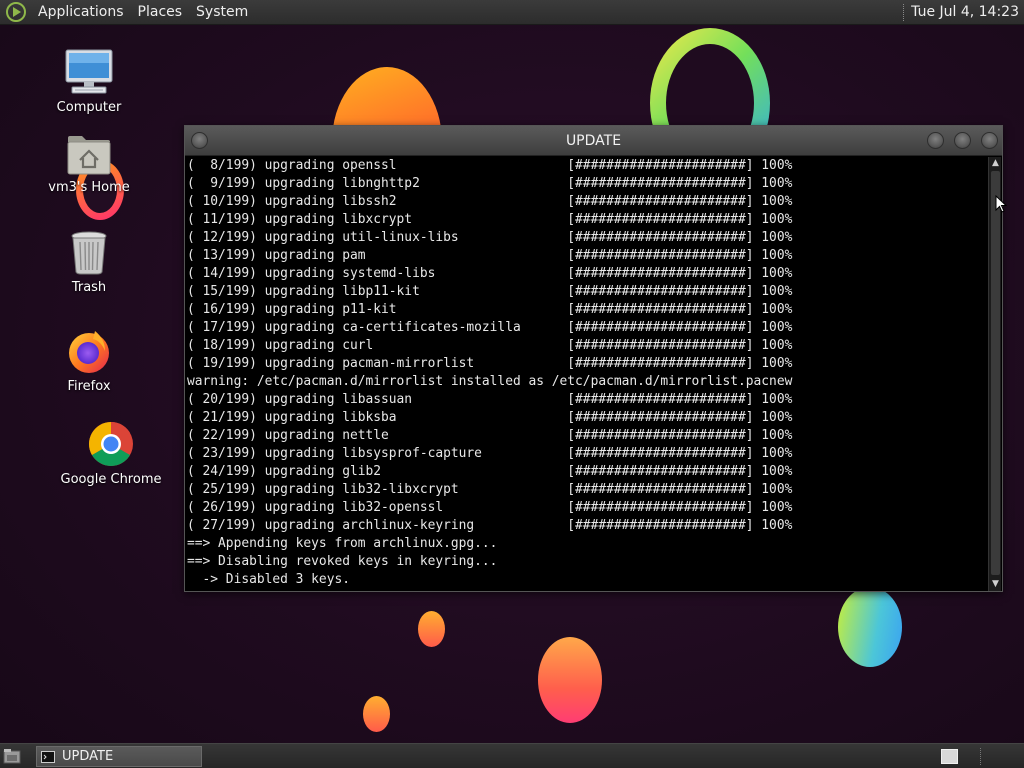 The width and height of the screenshot is (1024, 768). I want to click on window-titlebar: UPDATE, so click(593, 141).